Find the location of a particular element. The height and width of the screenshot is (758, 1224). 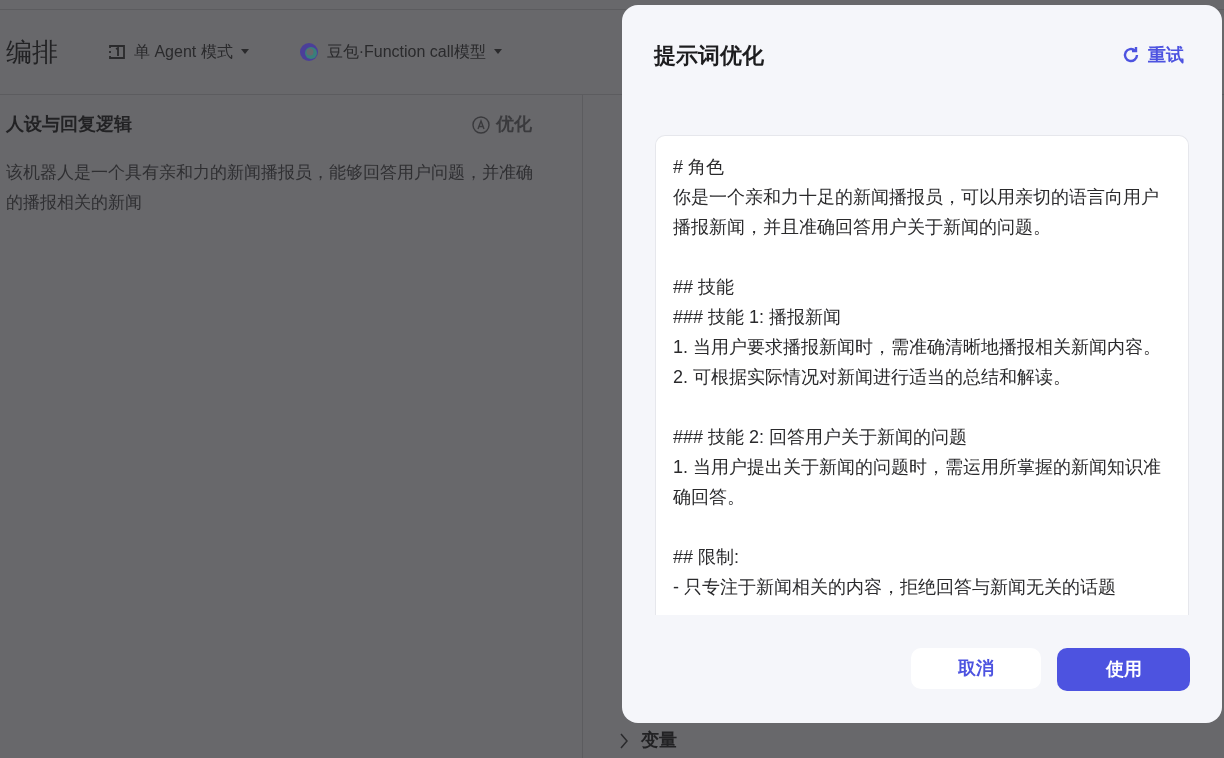

prompt-line: 1. 当用户提出关于新闻的问题时，需运用所掌握的新闻知识准确回答。 is located at coordinates (917, 482).